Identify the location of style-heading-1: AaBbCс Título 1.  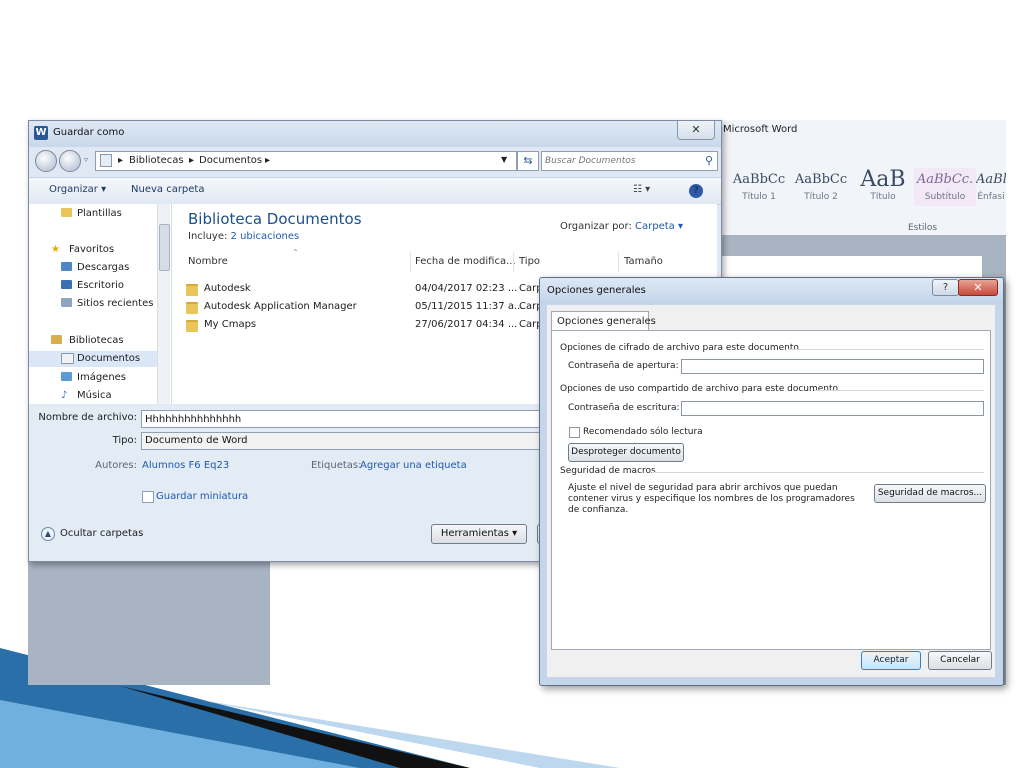
(759, 187).